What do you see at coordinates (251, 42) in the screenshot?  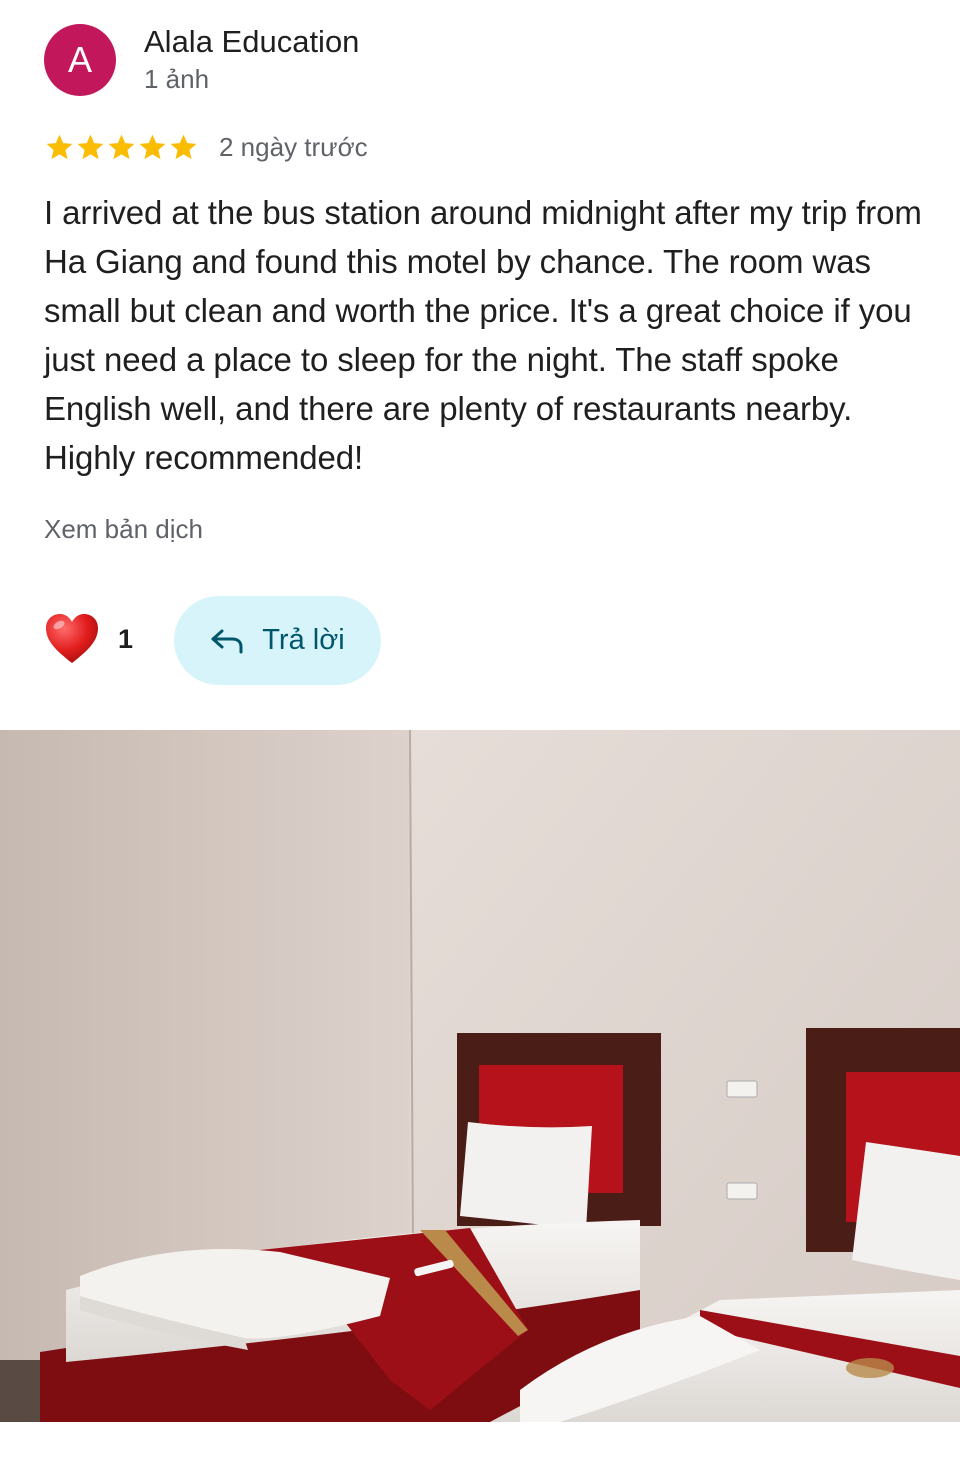 I see `author-name: Alala Education` at bounding box center [251, 42].